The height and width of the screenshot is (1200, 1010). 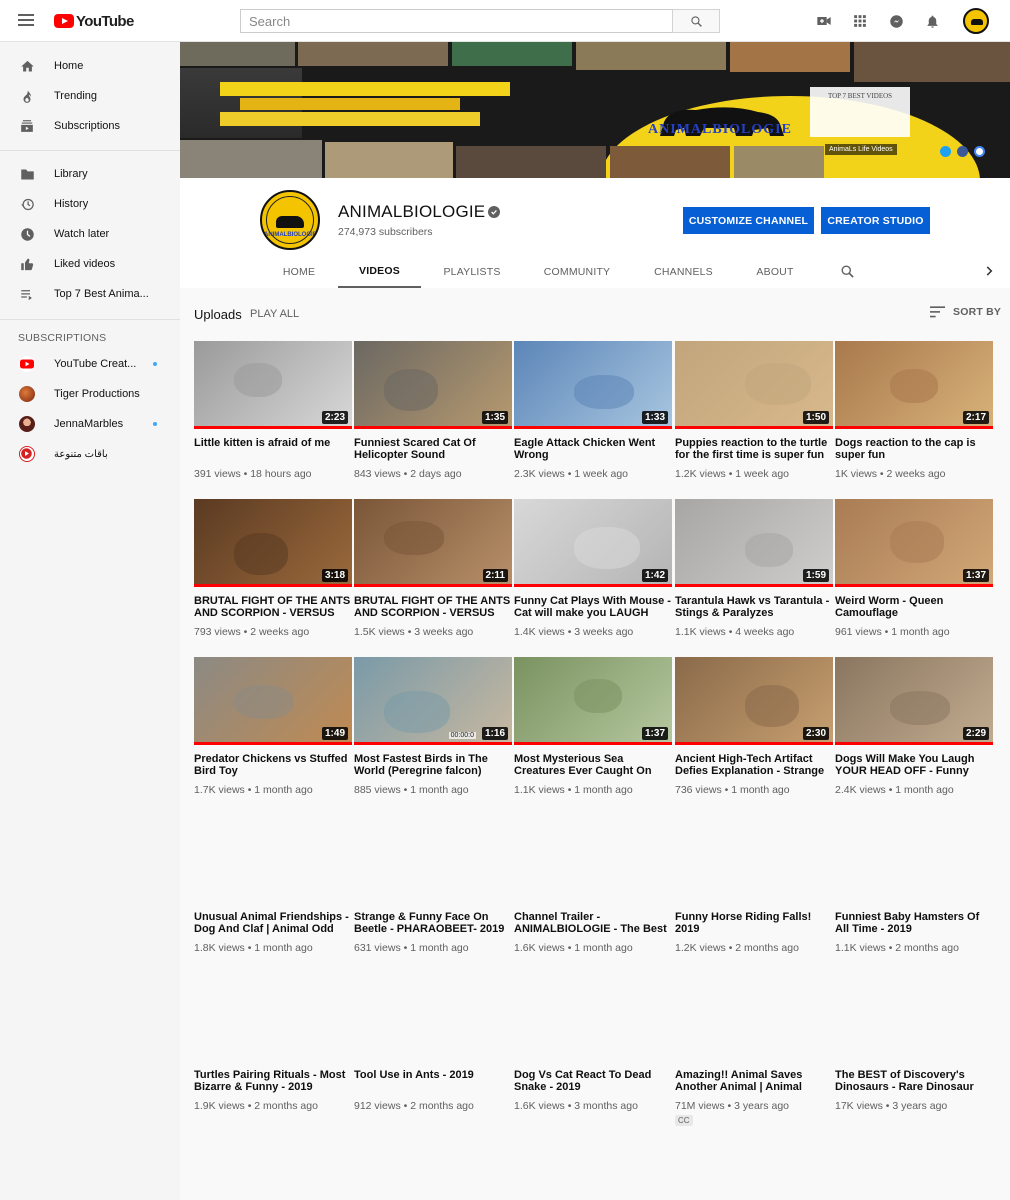 I want to click on video-thumbnail: 1:33, so click(x=593, y=385).